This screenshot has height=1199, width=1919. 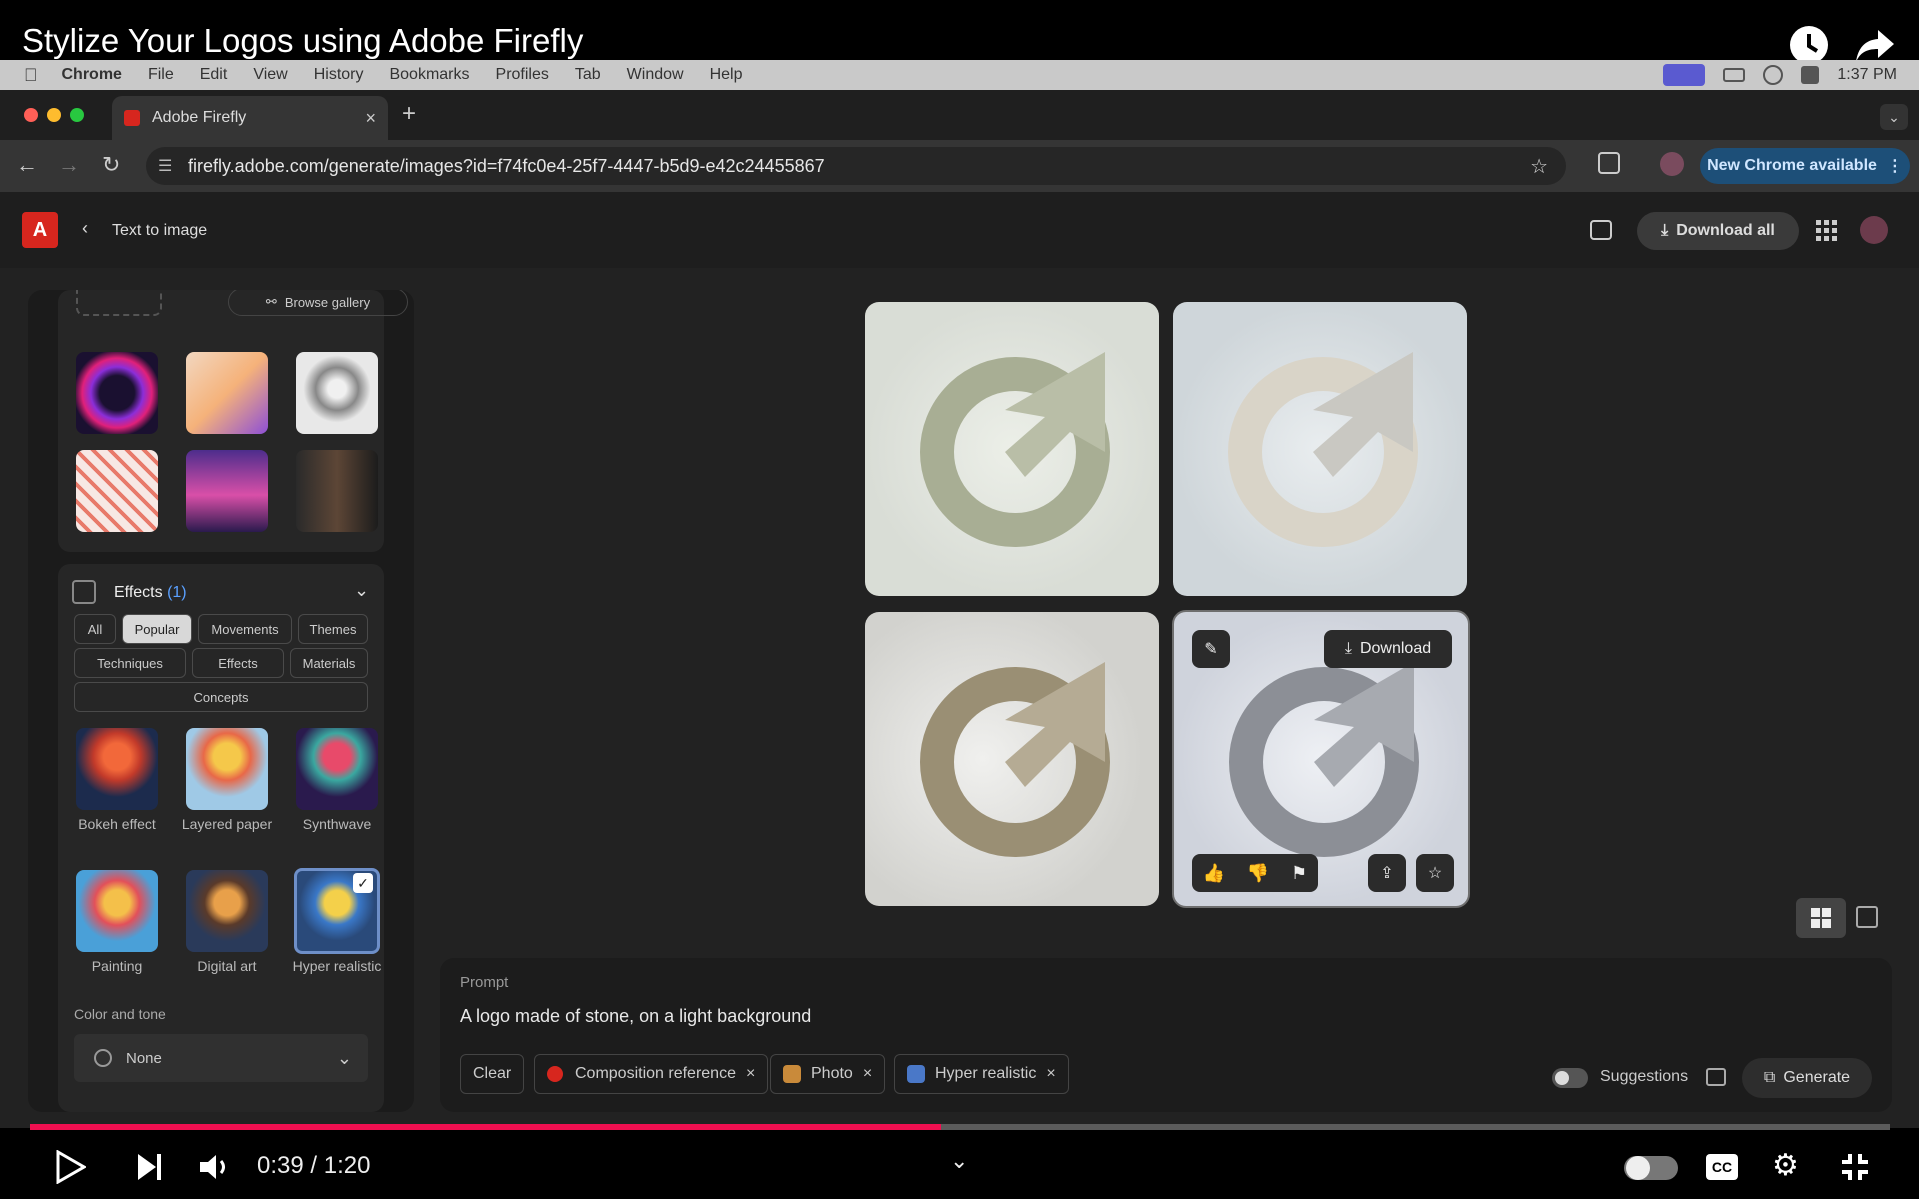 I want to click on chip-all: All, so click(x=95, y=629).